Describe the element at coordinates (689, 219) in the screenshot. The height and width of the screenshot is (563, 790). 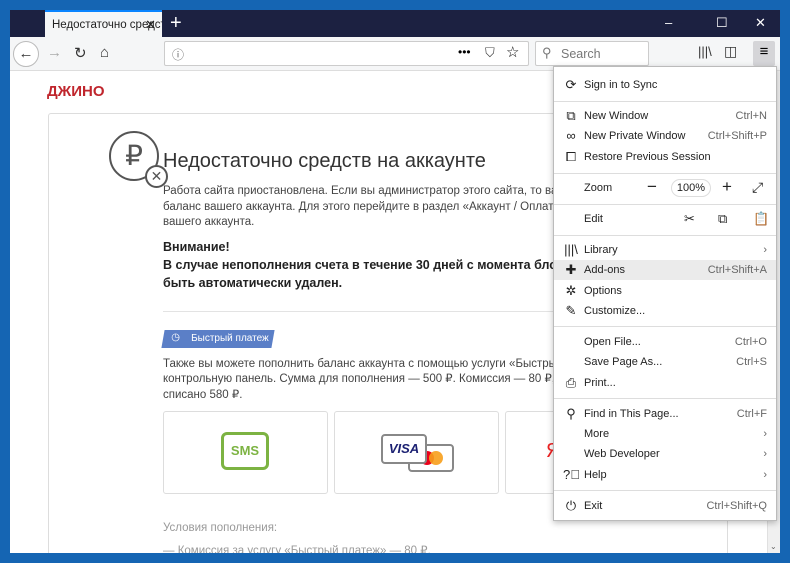
I see `cut-icon: ✂` at that location.